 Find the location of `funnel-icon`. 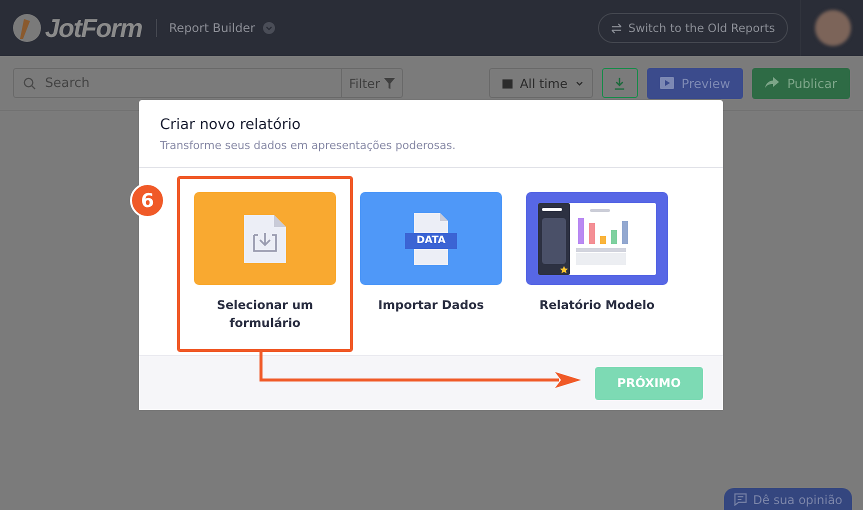

funnel-icon is located at coordinates (389, 83).